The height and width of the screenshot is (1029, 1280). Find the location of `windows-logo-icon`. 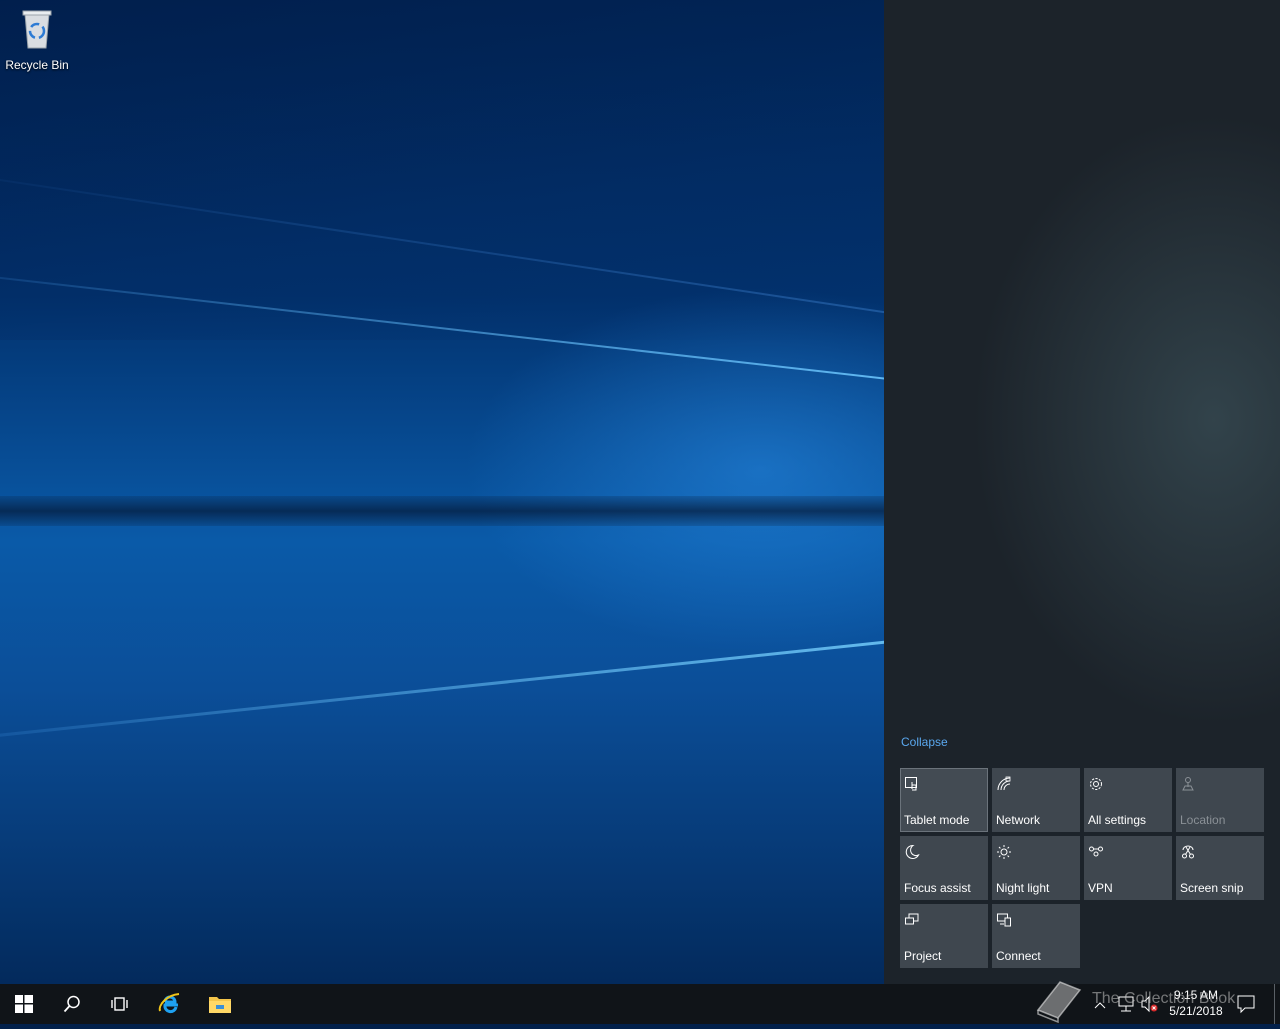

windows-logo-icon is located at coordinates (24, 1004).